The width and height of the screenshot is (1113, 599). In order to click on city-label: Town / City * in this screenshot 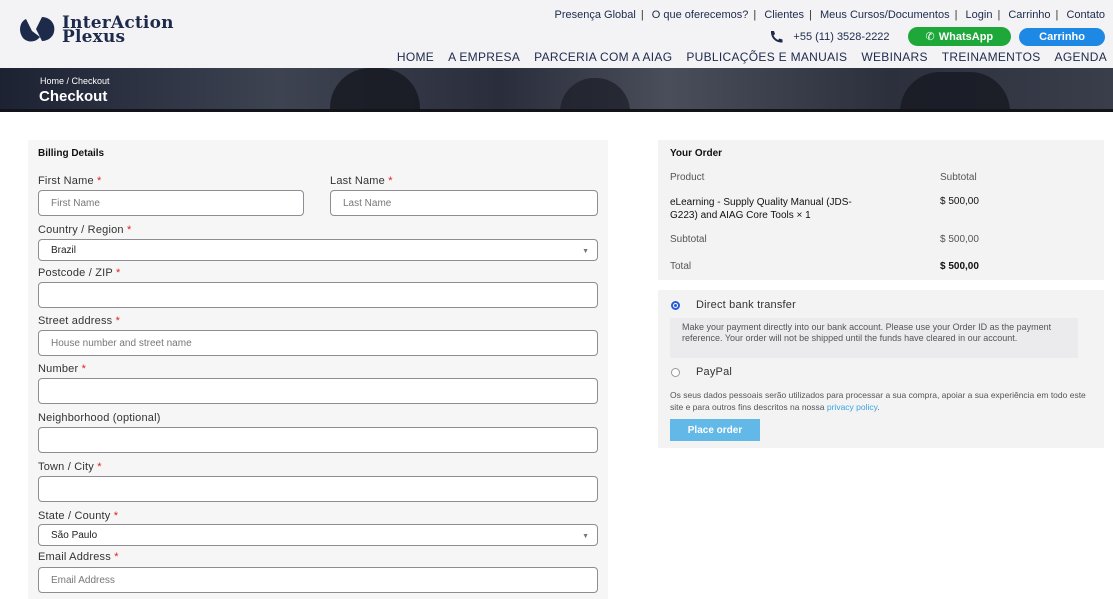, I will do `click(70, 467)`.